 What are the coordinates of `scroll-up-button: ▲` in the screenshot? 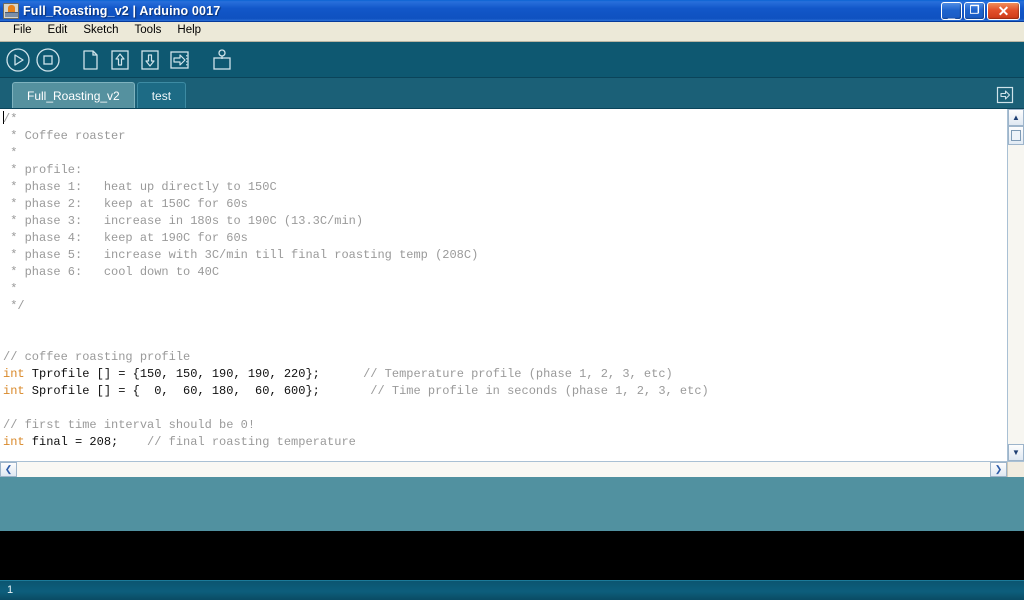 It's located at (1016, 117).